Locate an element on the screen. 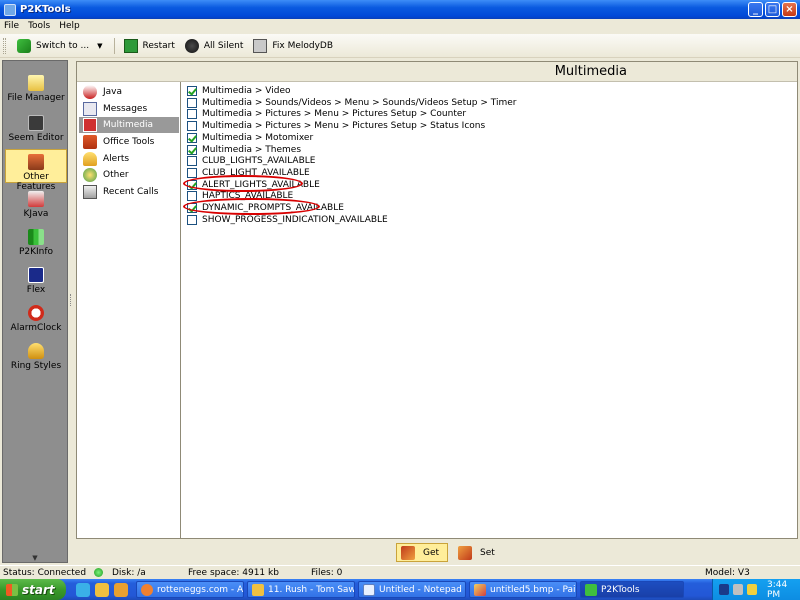 The height and width of the screenshot is (600, 800). fix-melodydb-button: Fix MelodyDB is located at coordinates (293, 46).